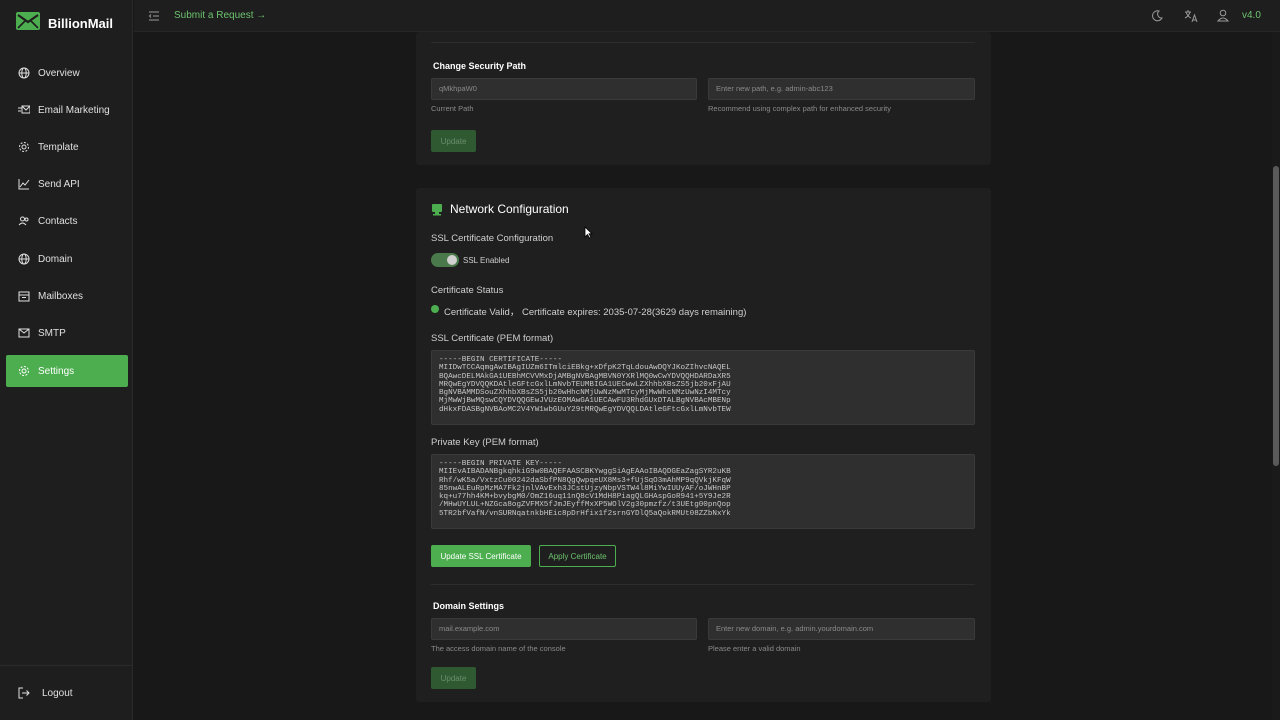 The image size is (1280, 720). I want to click on domain-settings-title: Domain Settings, so click(469, 606).